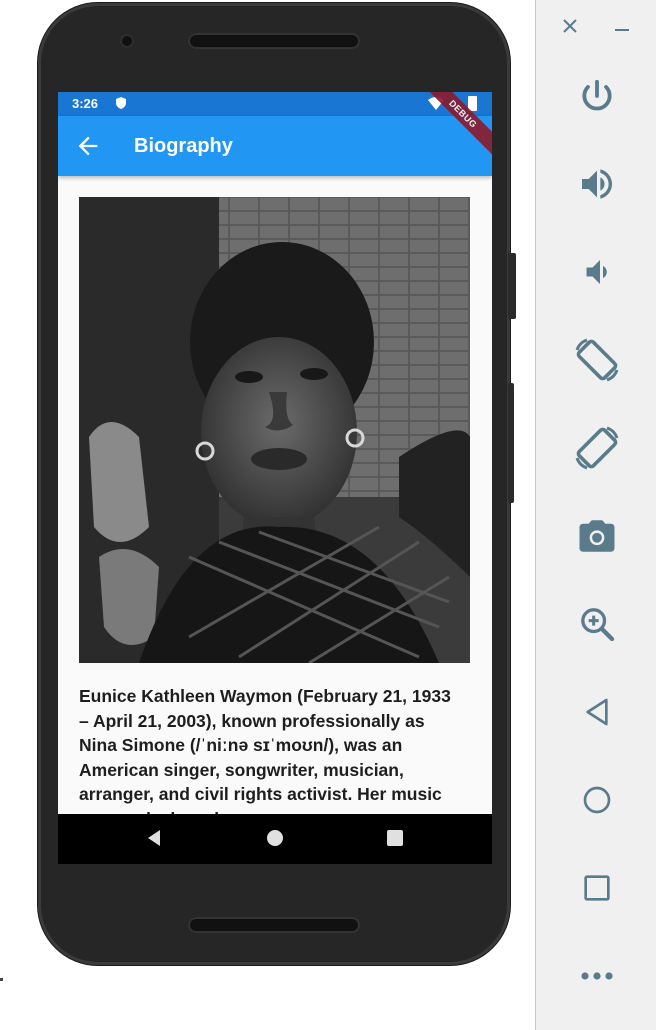  I want to click on overview-square-icon, so click(596, 888).